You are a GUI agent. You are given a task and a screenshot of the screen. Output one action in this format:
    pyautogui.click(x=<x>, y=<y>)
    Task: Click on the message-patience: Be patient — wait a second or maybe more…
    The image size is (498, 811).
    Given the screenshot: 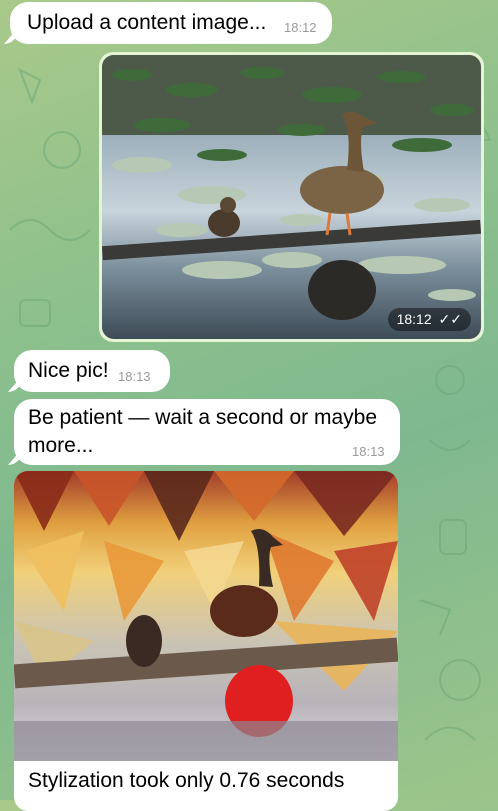 What is the action you would take?
    pyautogui.click(x=207, y=432)
    